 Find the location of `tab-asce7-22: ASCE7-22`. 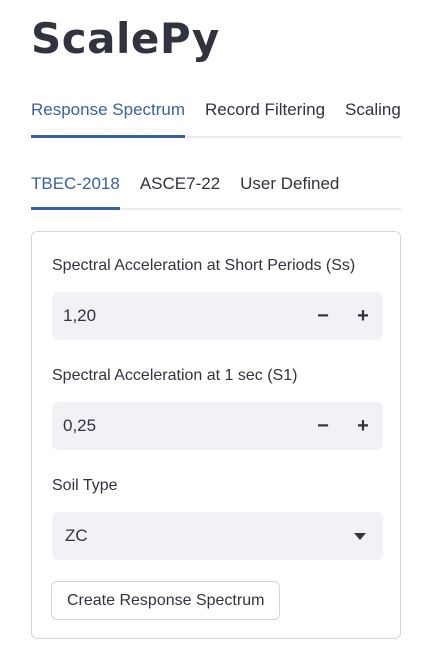

tab-asce7-22: ASCE7-22 is located at coordinates (180, 189).